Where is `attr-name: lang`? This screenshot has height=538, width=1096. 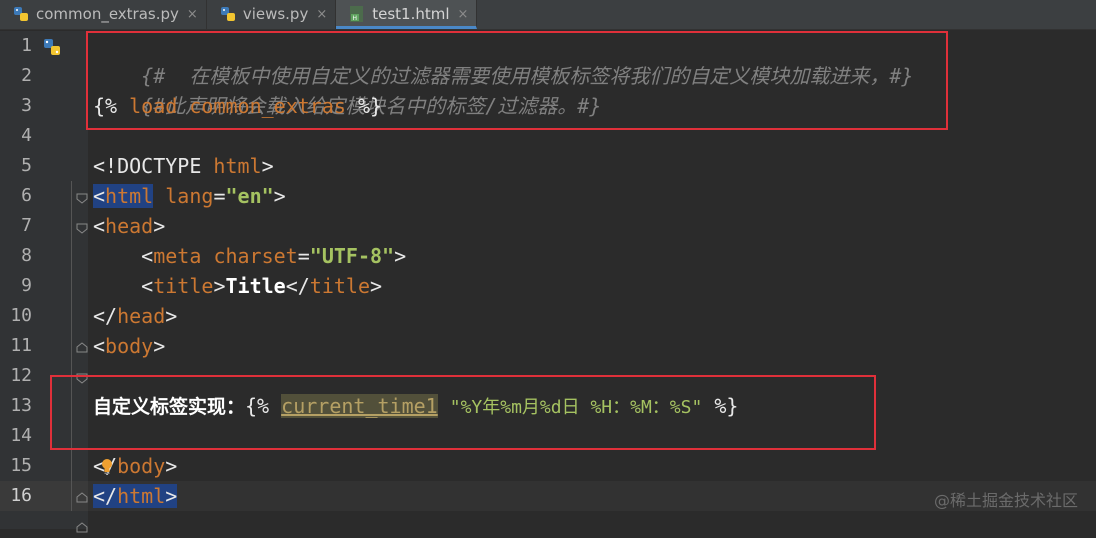
attr-name: lang is located at coordinates (189, 196).